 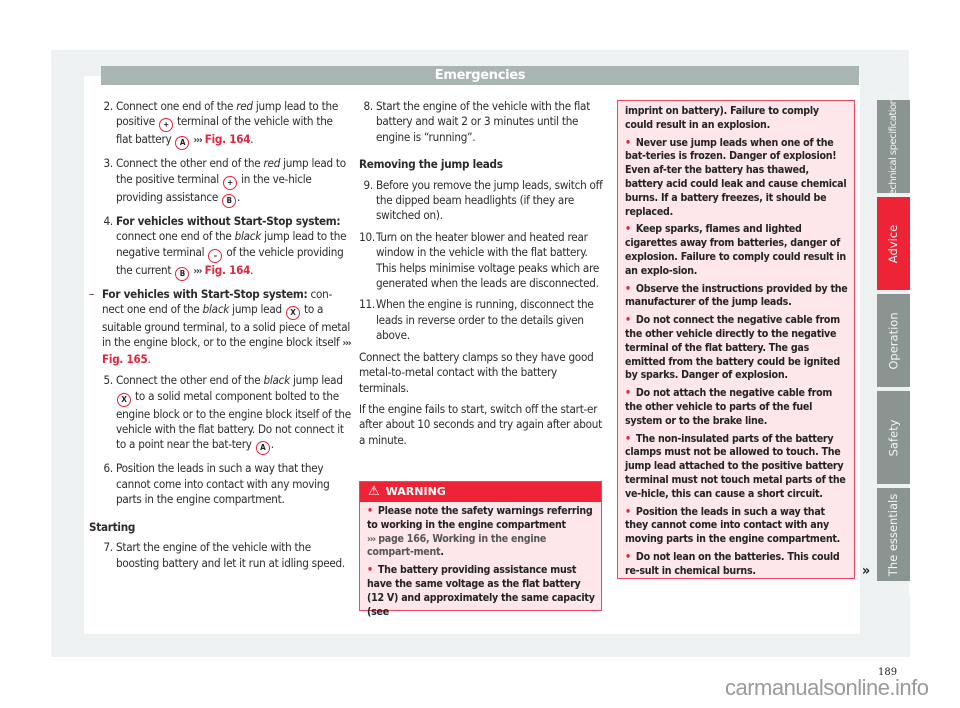 What do you see at coordinates (215, 255) in the screenshot?
I see `minus-terminal-icon: –` at bounding box center [215, 255].